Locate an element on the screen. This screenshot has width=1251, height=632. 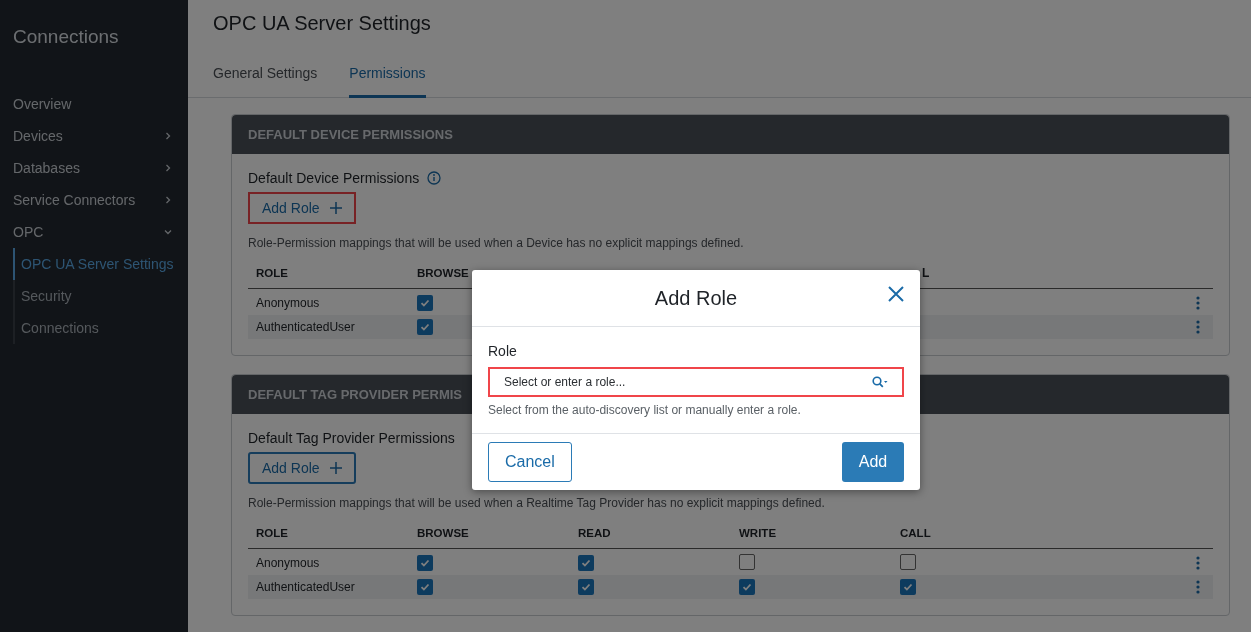
close-button is located at coordinates (896, 294).